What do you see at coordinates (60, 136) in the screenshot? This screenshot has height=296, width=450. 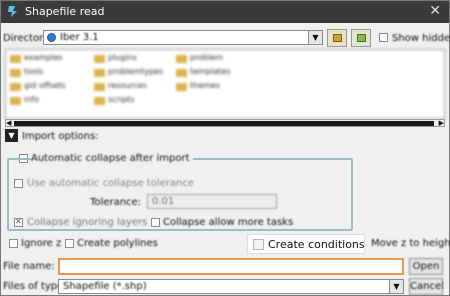 I see `import-options-label: Import options:` at bounding box center [60, 136].